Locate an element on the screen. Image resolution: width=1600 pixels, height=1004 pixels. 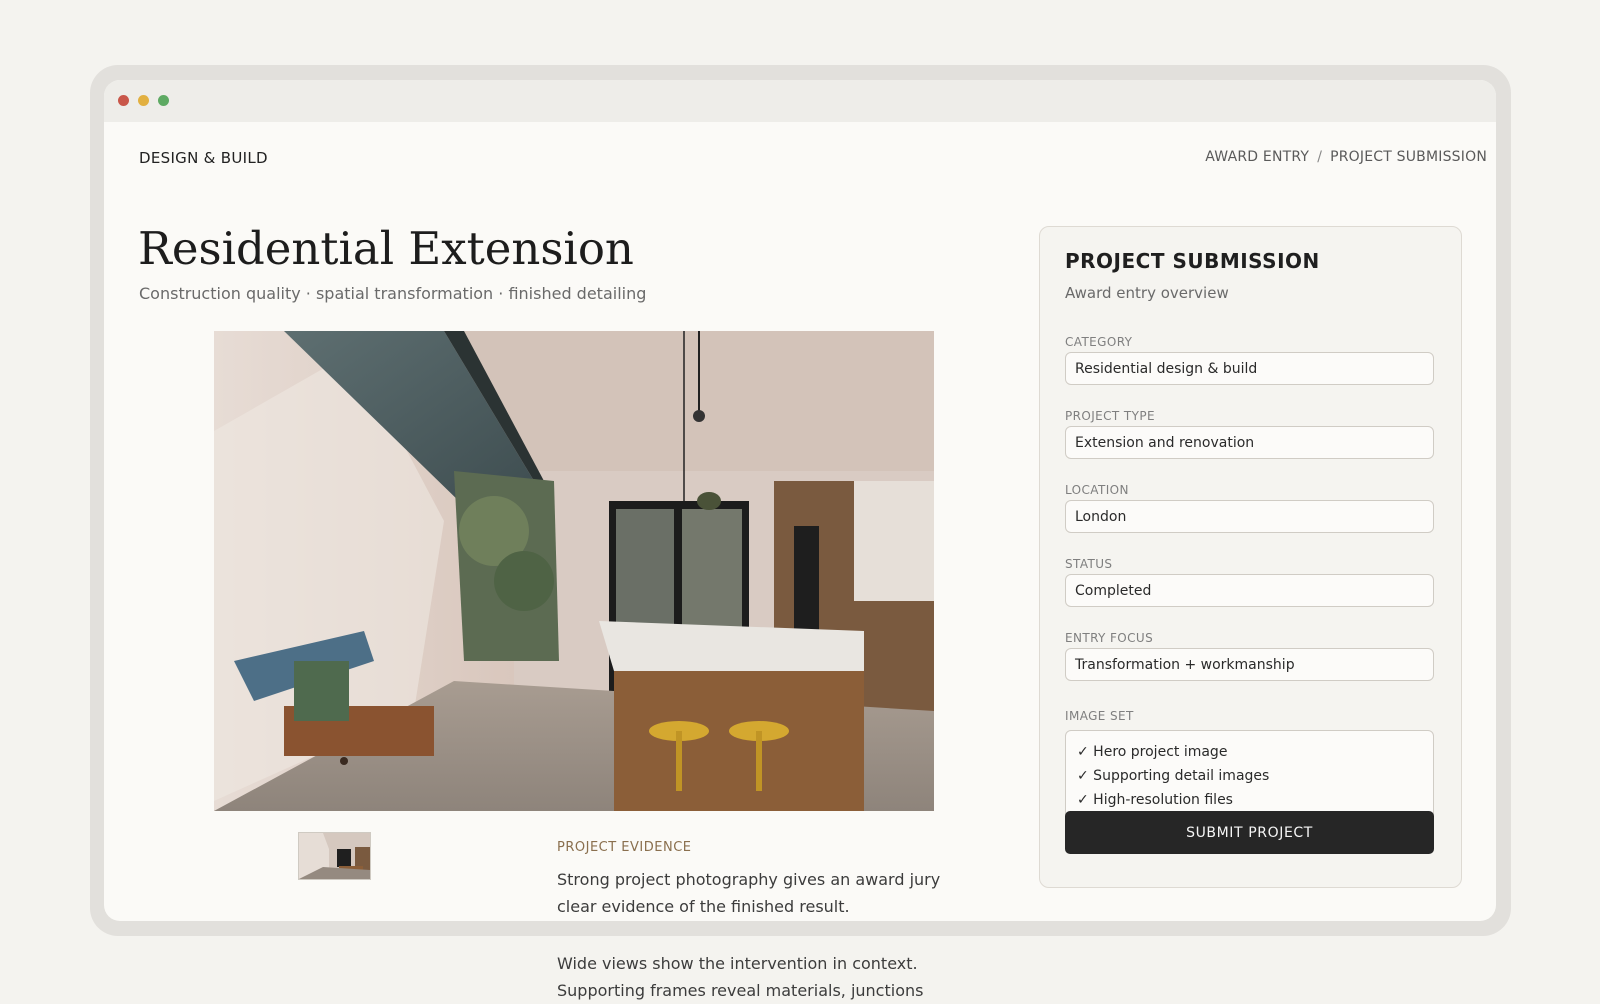
thumbnail-illustration is located at coordinates (334, 856).